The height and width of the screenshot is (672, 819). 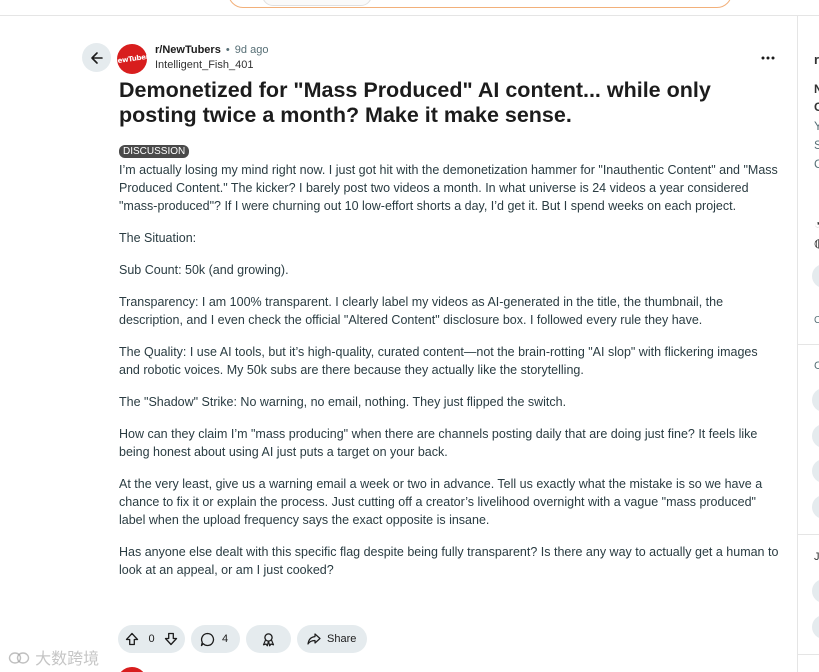 What do you see at coordinates (816, 243) in the screenshot?
I see `sidebar-icon: ◍` at bounding box center [816, 243].